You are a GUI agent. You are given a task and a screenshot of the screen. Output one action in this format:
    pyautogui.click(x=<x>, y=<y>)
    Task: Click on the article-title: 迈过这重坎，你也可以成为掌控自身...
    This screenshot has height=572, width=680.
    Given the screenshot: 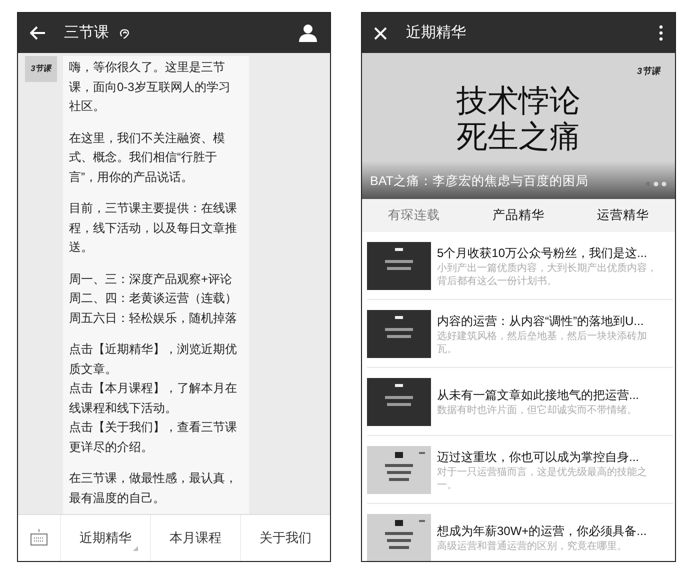 What is the action you would take?
    pyautogui.click(x=538, y=457)
    